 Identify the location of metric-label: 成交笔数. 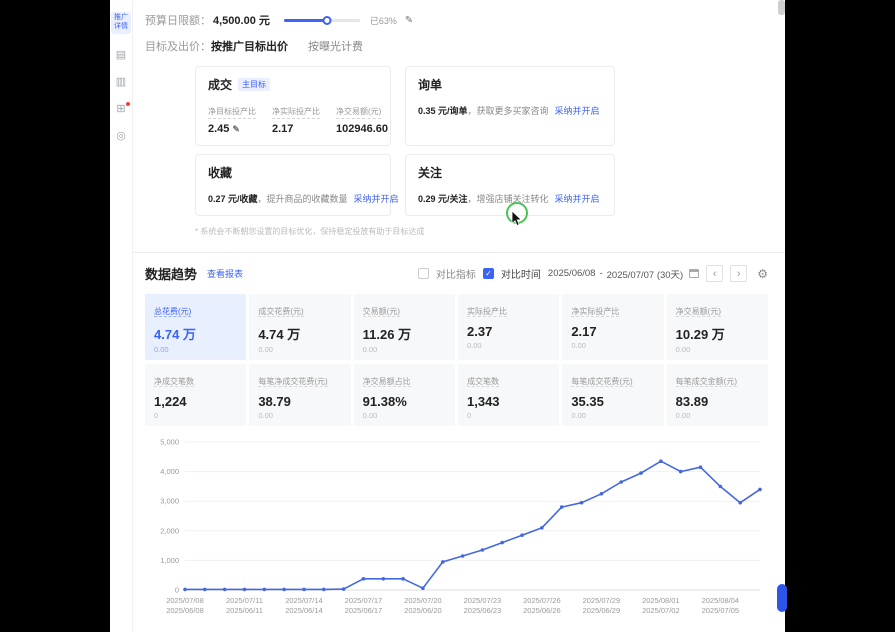
(483, 382).